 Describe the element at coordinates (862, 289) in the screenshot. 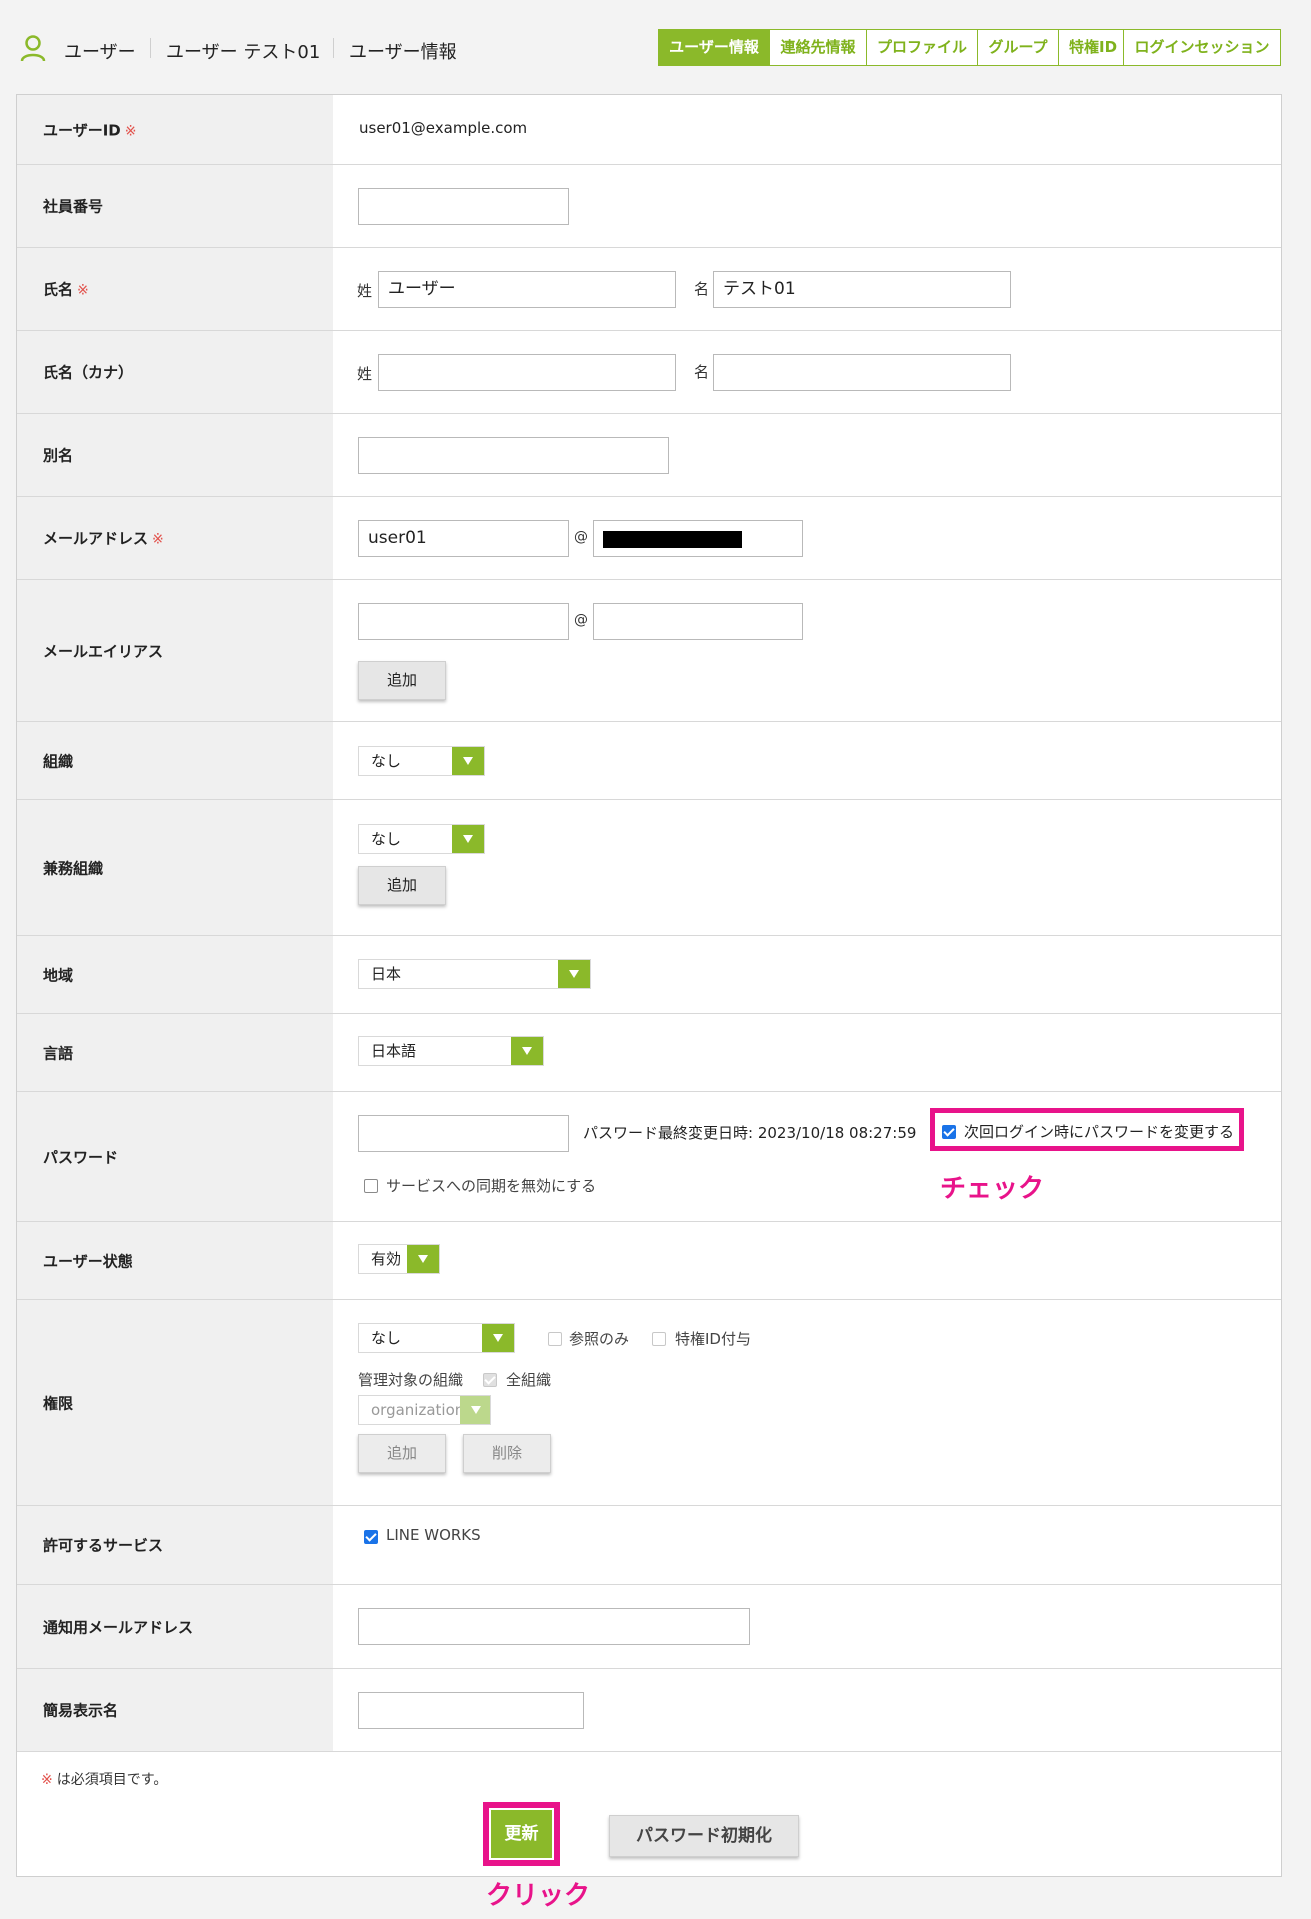

I see `first-name-input: テスト01` at that location.